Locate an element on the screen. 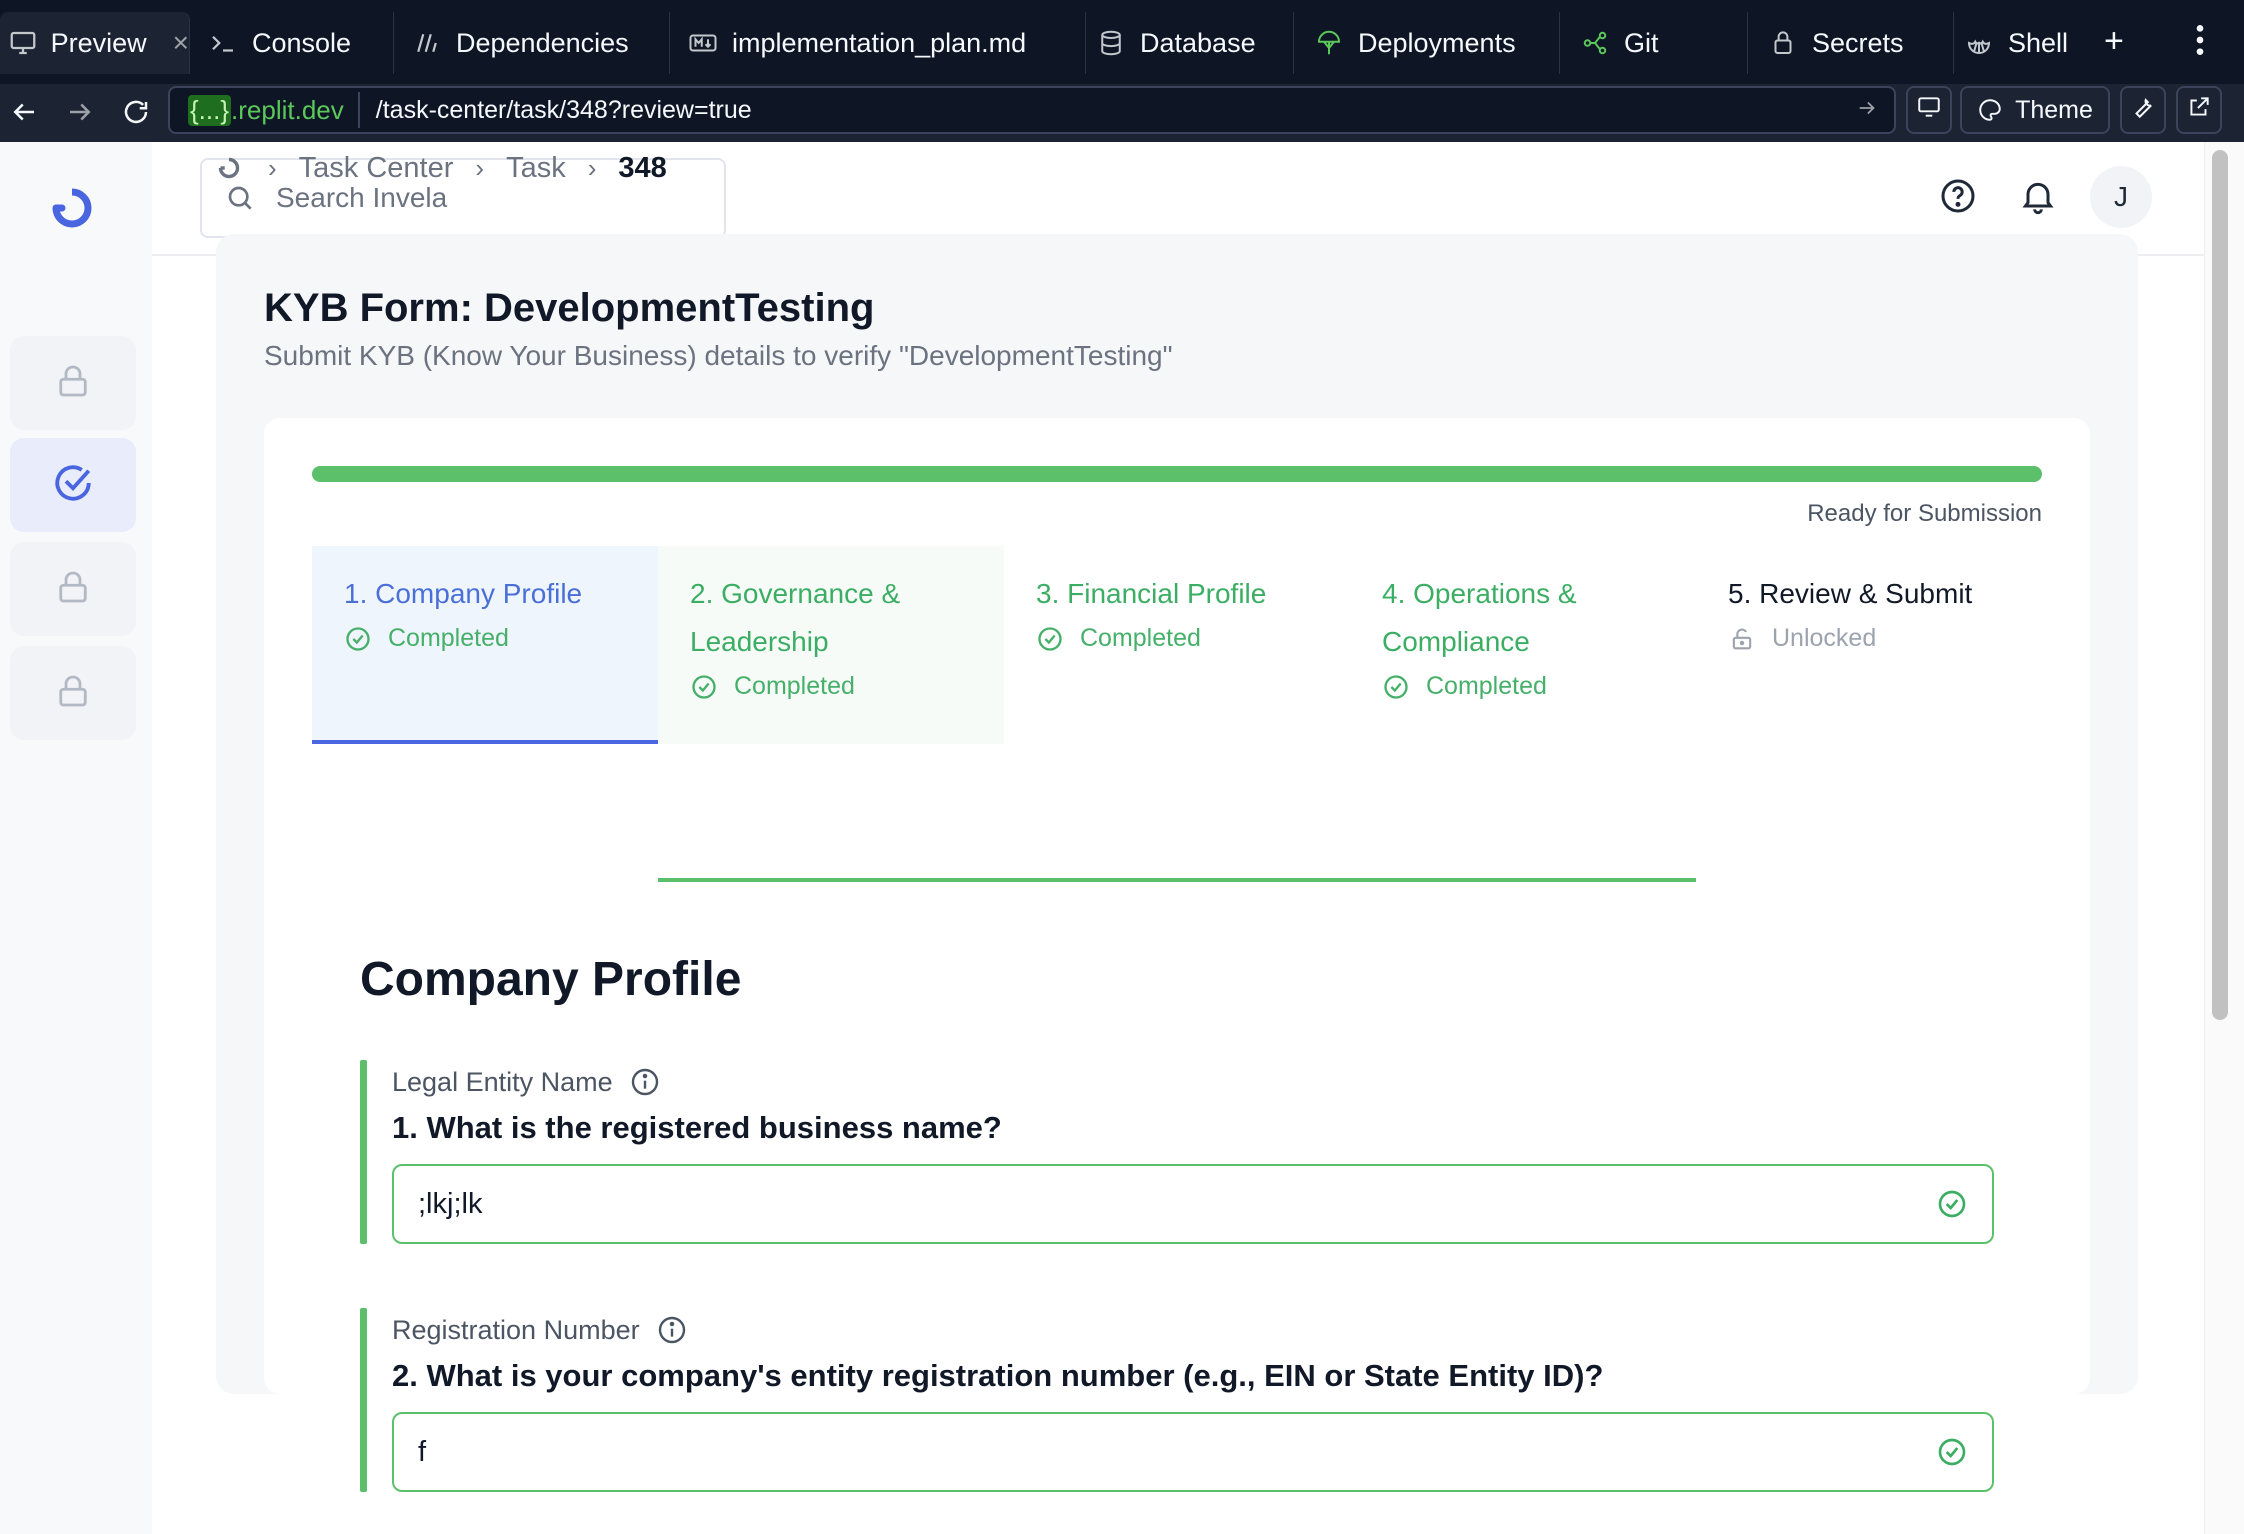 The height and width of the screenshot is (1534, 2244). sidebar-item-tasks is located at coordinates (73, 485).